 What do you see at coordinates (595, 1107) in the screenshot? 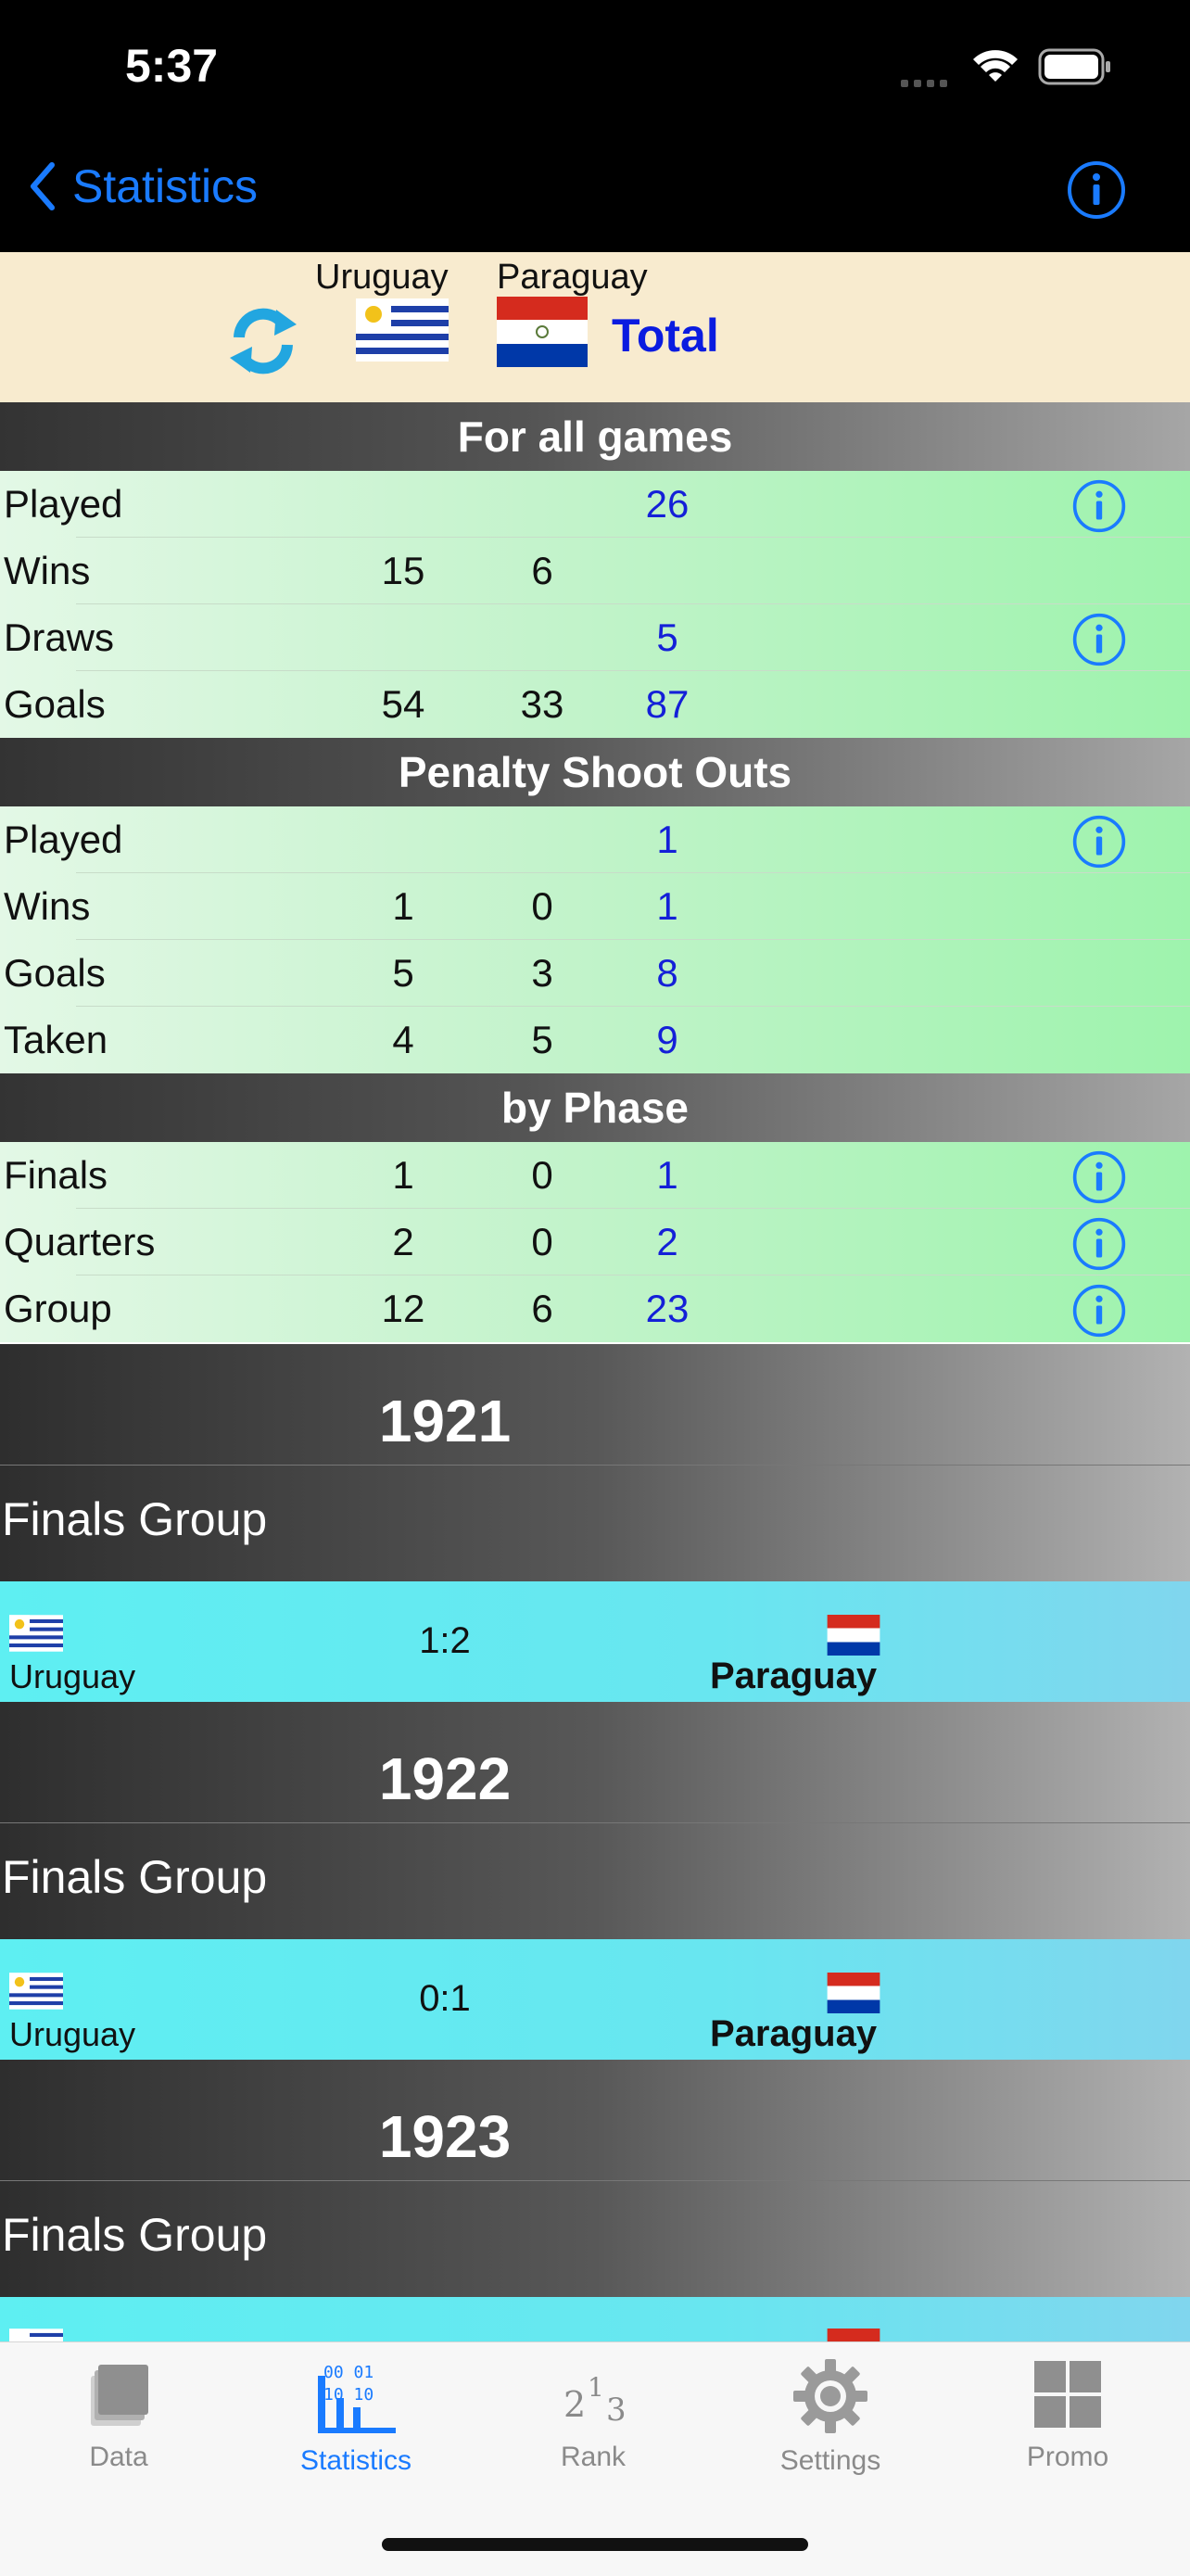
I see `section-header-phase: by Phase` at bounding box center [595, 1107].